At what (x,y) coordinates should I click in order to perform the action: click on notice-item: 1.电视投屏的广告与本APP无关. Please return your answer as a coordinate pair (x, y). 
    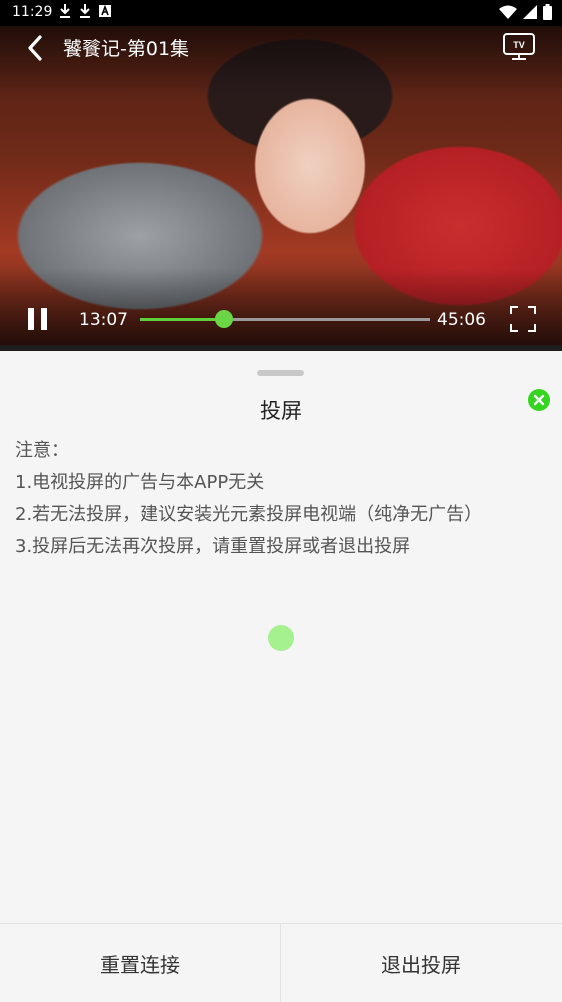
    Looking at the image, I should click on (140, 482).